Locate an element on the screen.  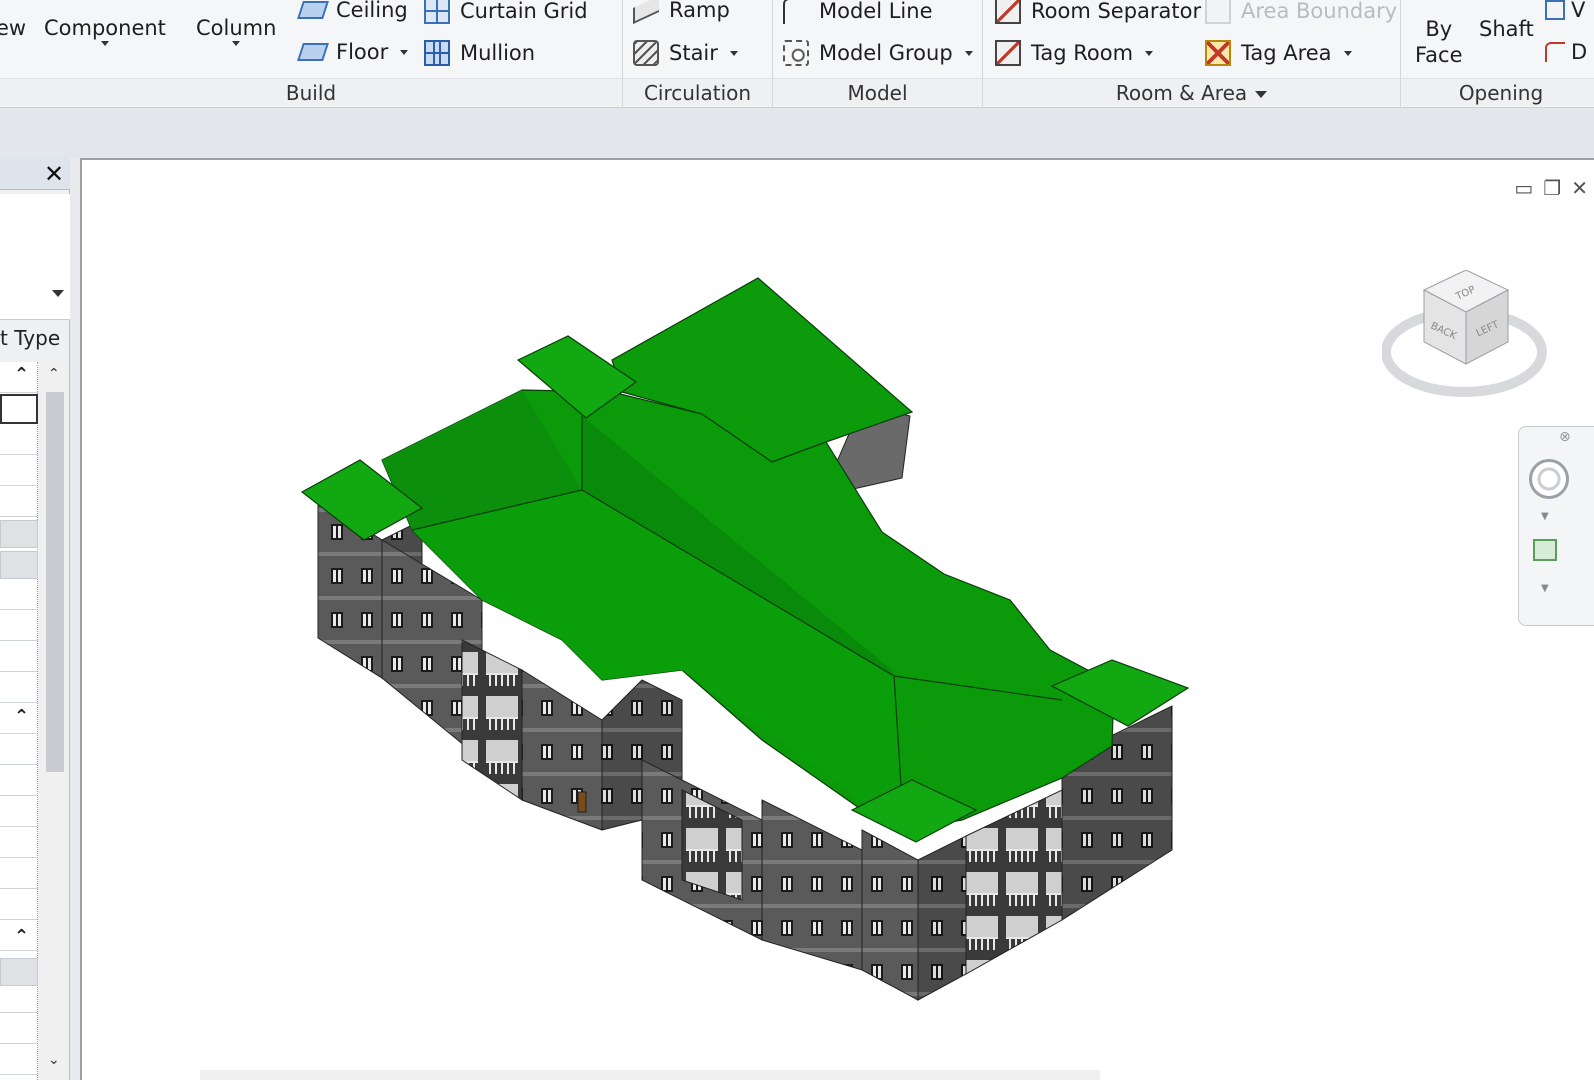
close-icon: ✕ is located at coordinates (54, 174).